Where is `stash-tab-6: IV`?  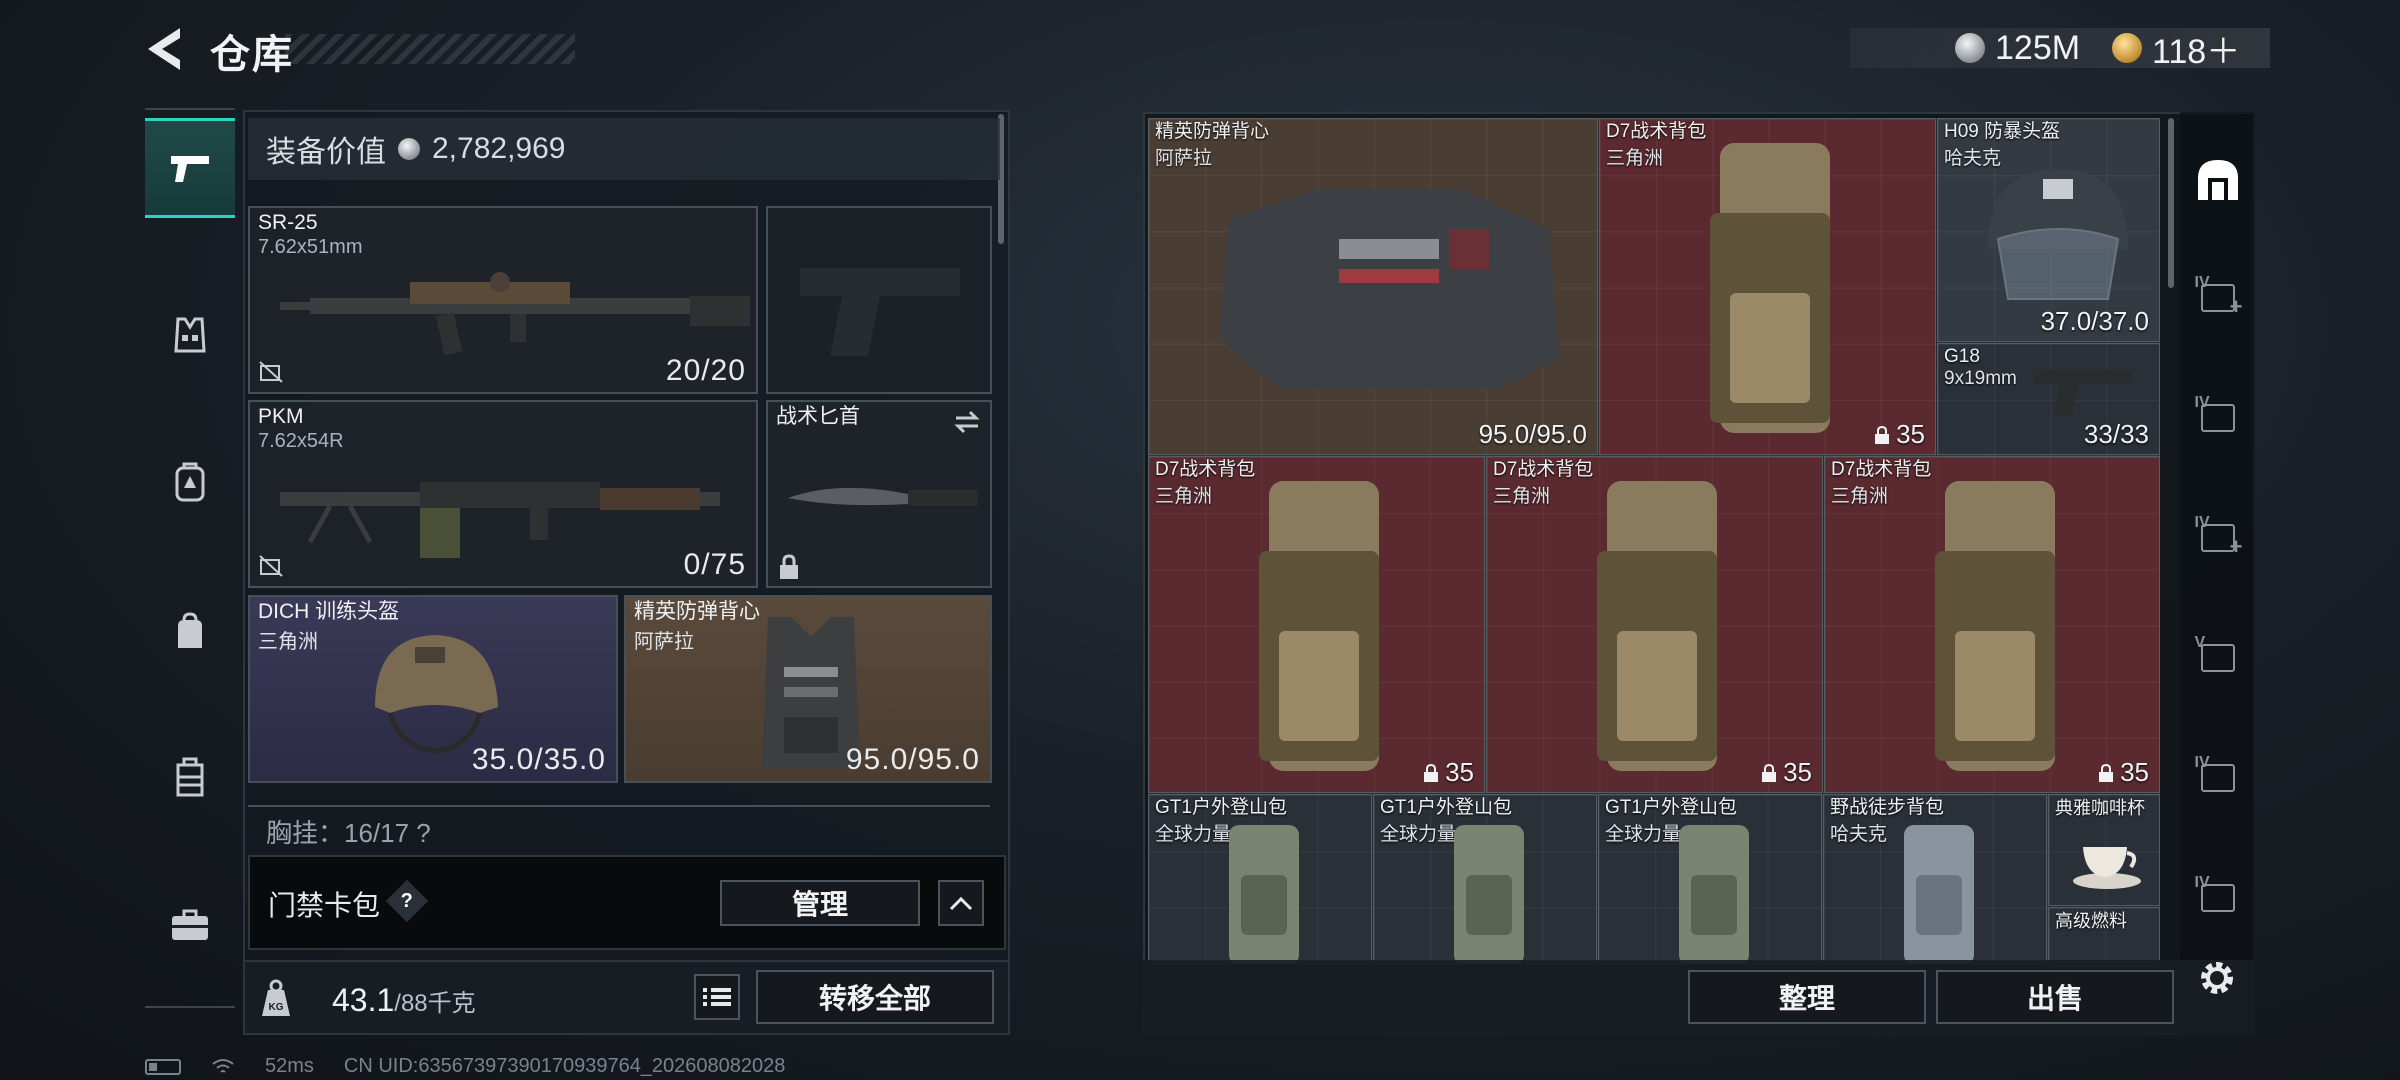 stash-tab-6: IV is located at coordinates (2217, 895).